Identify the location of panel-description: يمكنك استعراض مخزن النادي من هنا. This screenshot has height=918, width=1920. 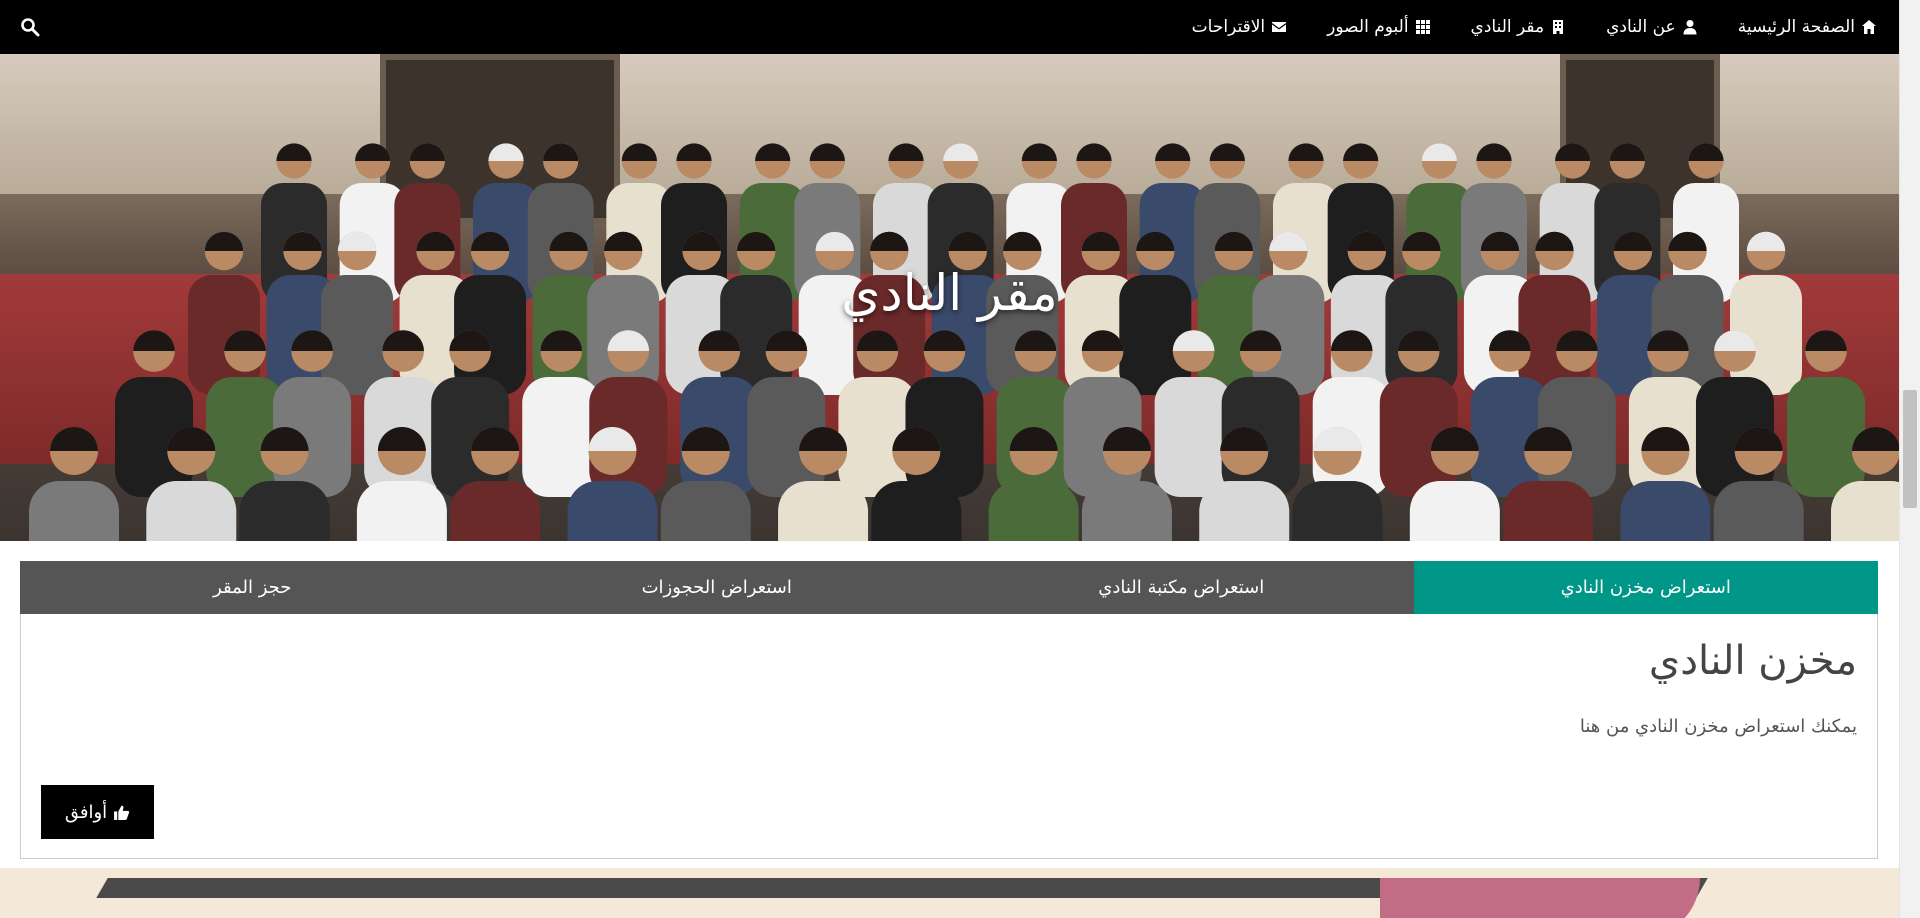
(1718, 726).